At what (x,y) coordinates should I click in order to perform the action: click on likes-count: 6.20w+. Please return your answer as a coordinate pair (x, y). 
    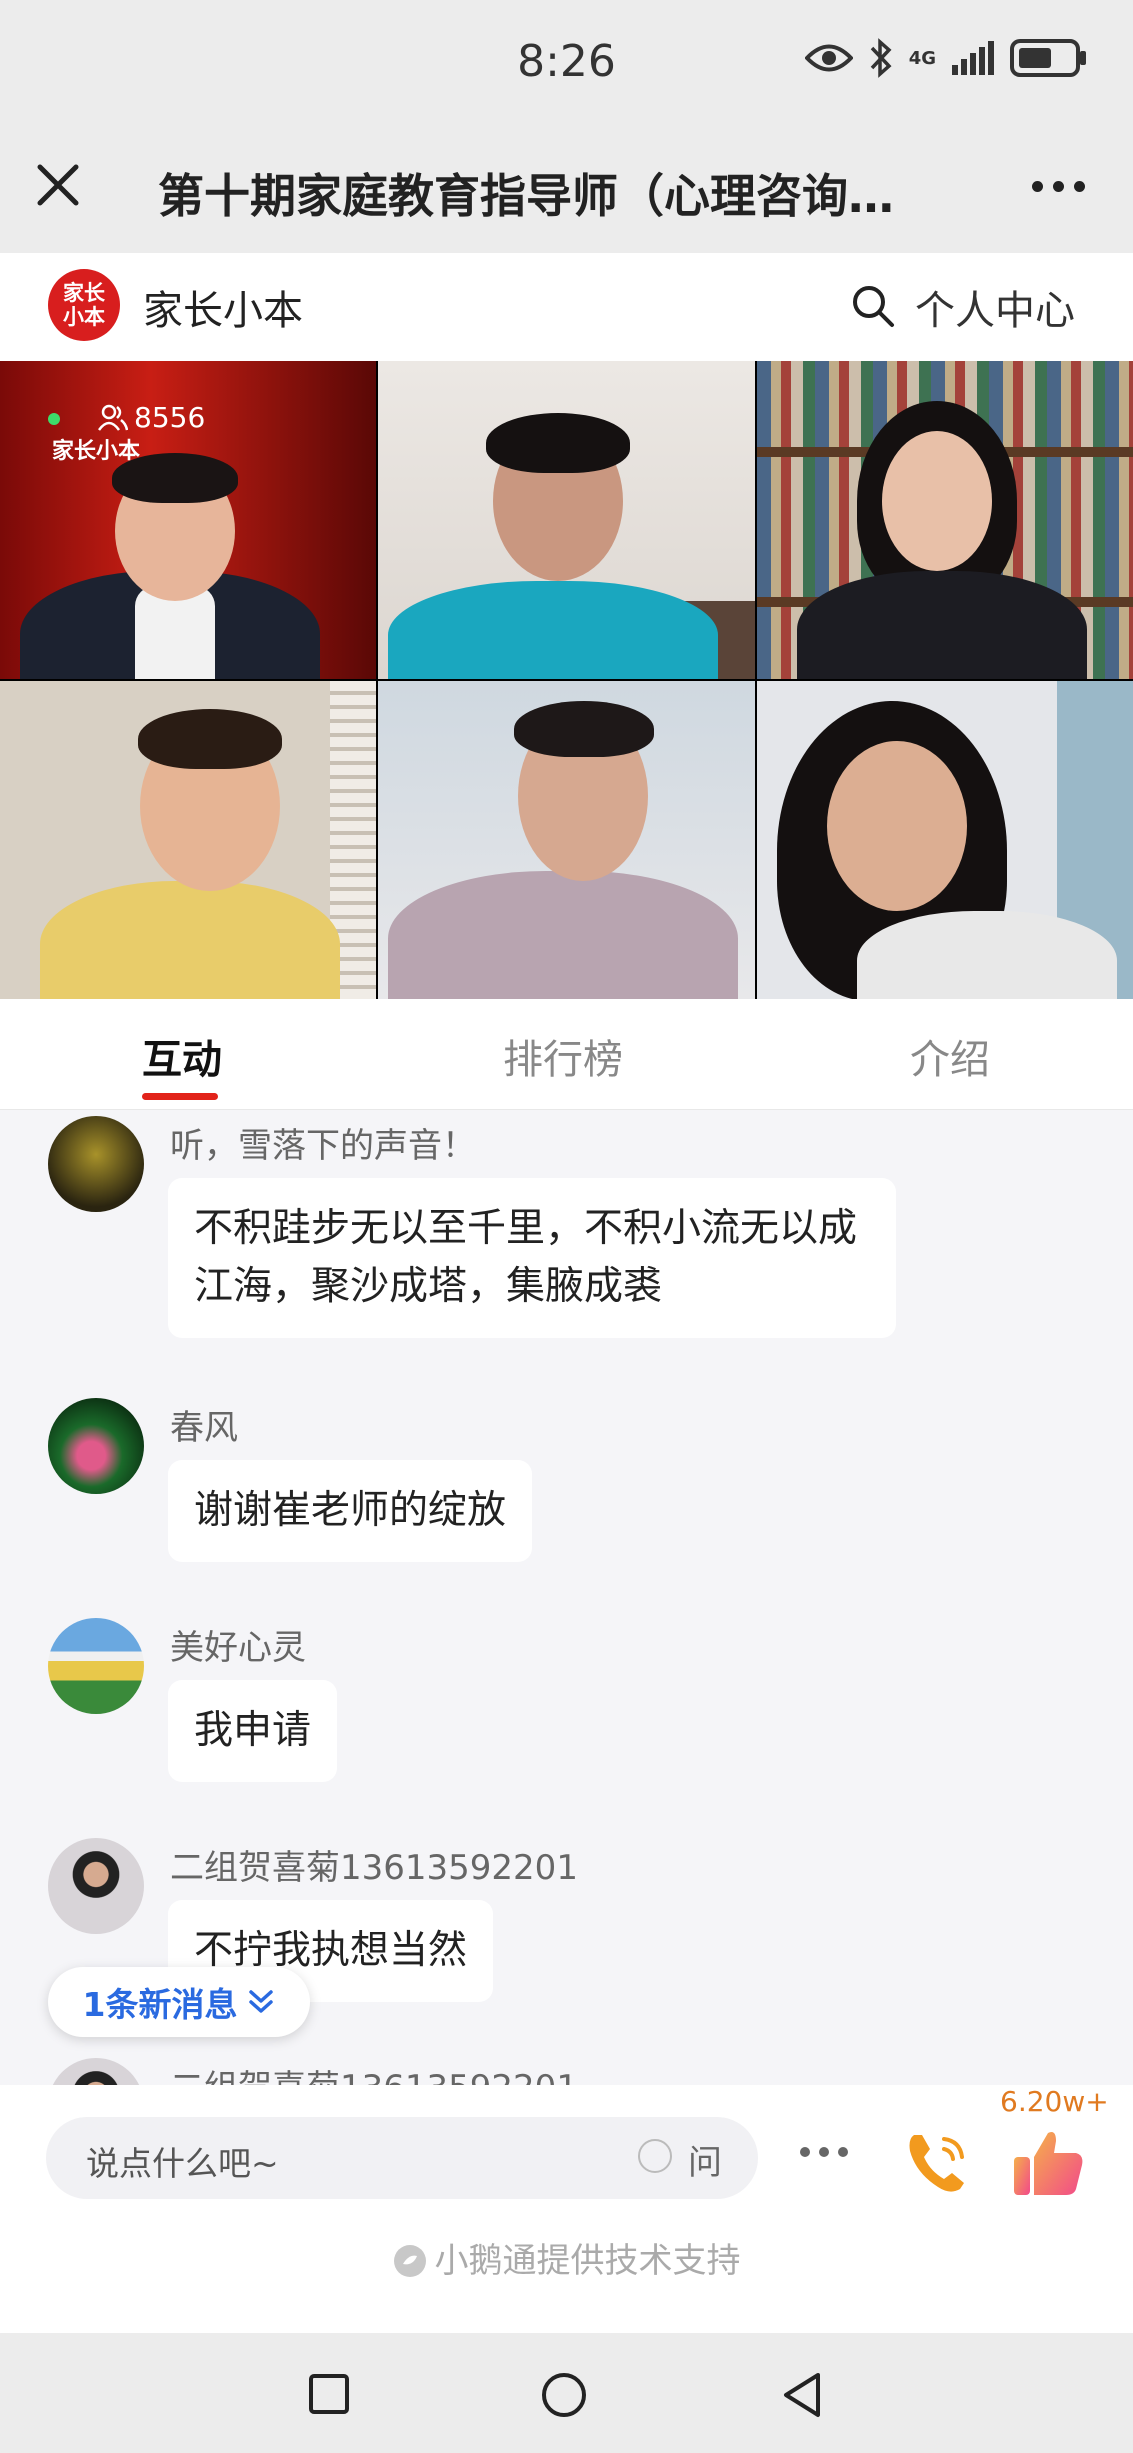
    Looking at the image, I should click on (1054, 2101).